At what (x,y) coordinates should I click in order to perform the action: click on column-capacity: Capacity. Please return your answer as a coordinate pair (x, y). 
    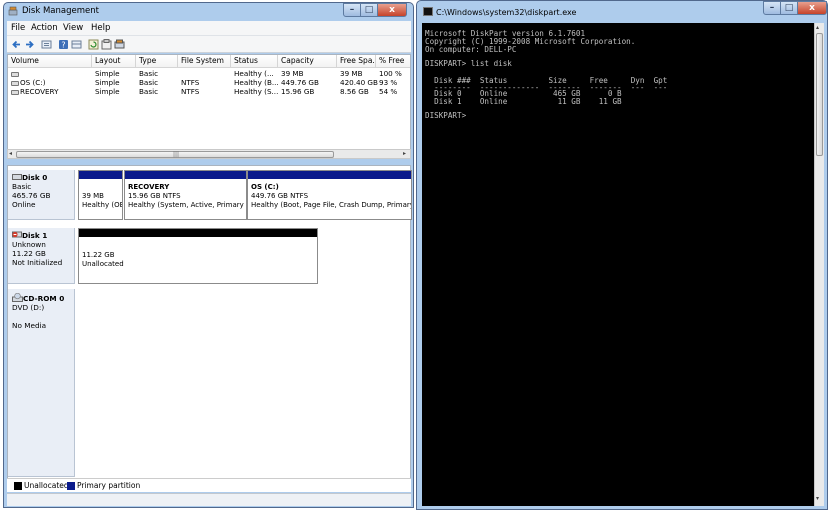
    Looking at the image, I should click on (307, 61).